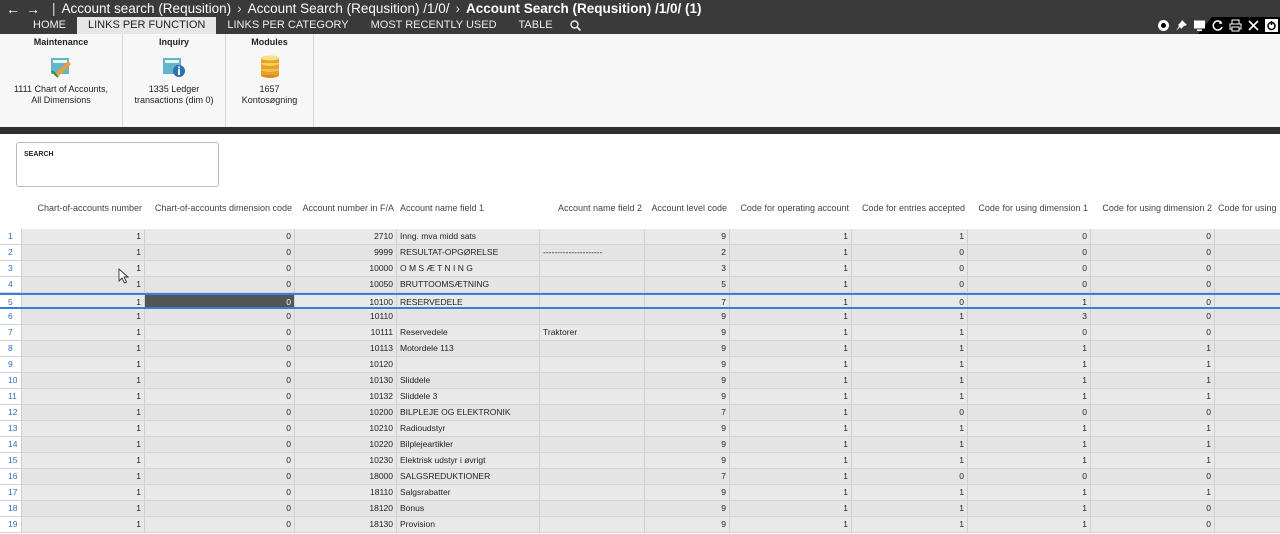  I want to click on column-header: Account number in F/A, so click(346, 208).